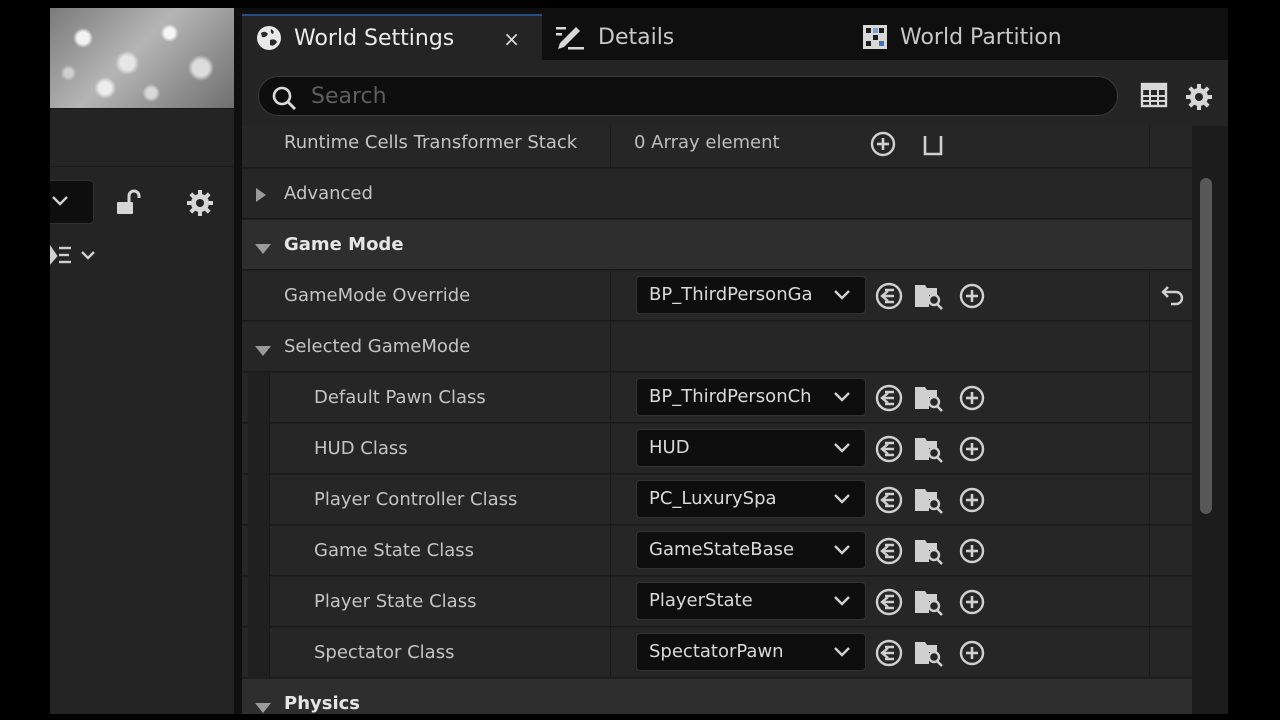  Describe the element at coordinates (701, 600) in the screenshot. I see `dropdown-value: PlayerState` at that location.